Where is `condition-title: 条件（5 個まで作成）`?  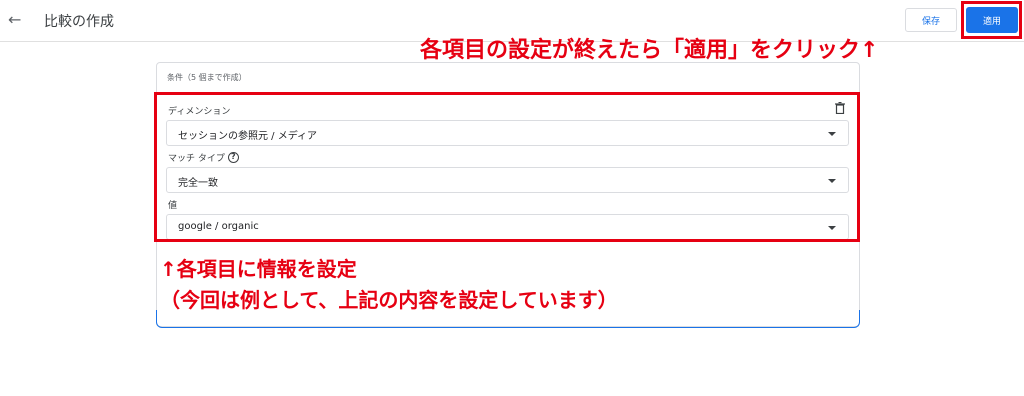 condition-title: 条件（5 個まで作成） is located at coordinates (207, 77).